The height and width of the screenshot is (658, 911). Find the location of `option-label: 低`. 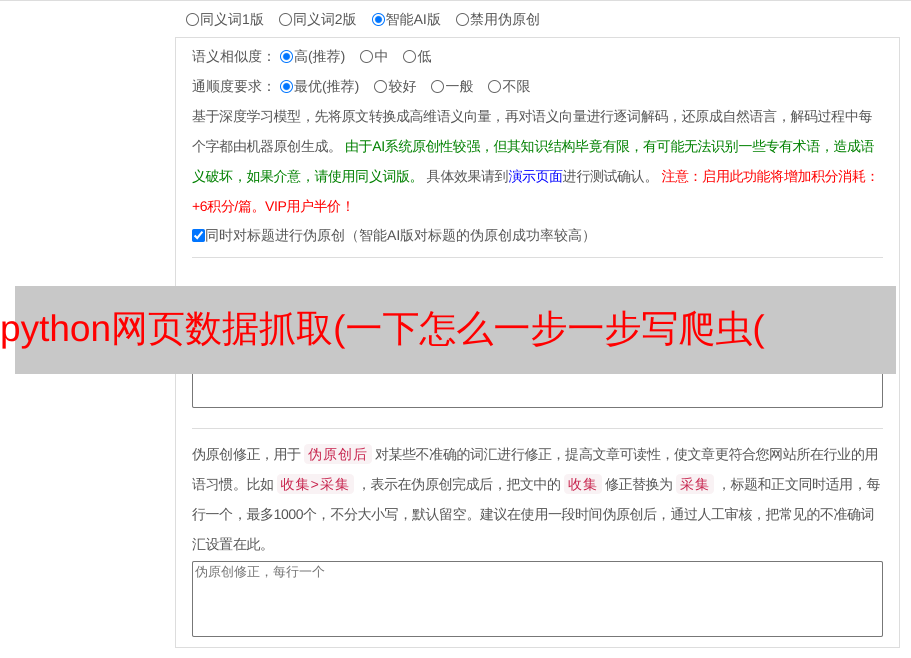

option-label: 低 is located at coordinates (424, 56).